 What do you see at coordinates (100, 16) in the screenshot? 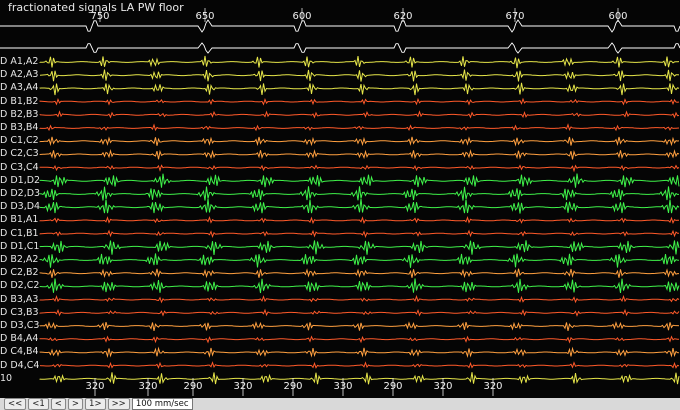
I see `cycle-length-label: 750` at bounding box center [100, 16].